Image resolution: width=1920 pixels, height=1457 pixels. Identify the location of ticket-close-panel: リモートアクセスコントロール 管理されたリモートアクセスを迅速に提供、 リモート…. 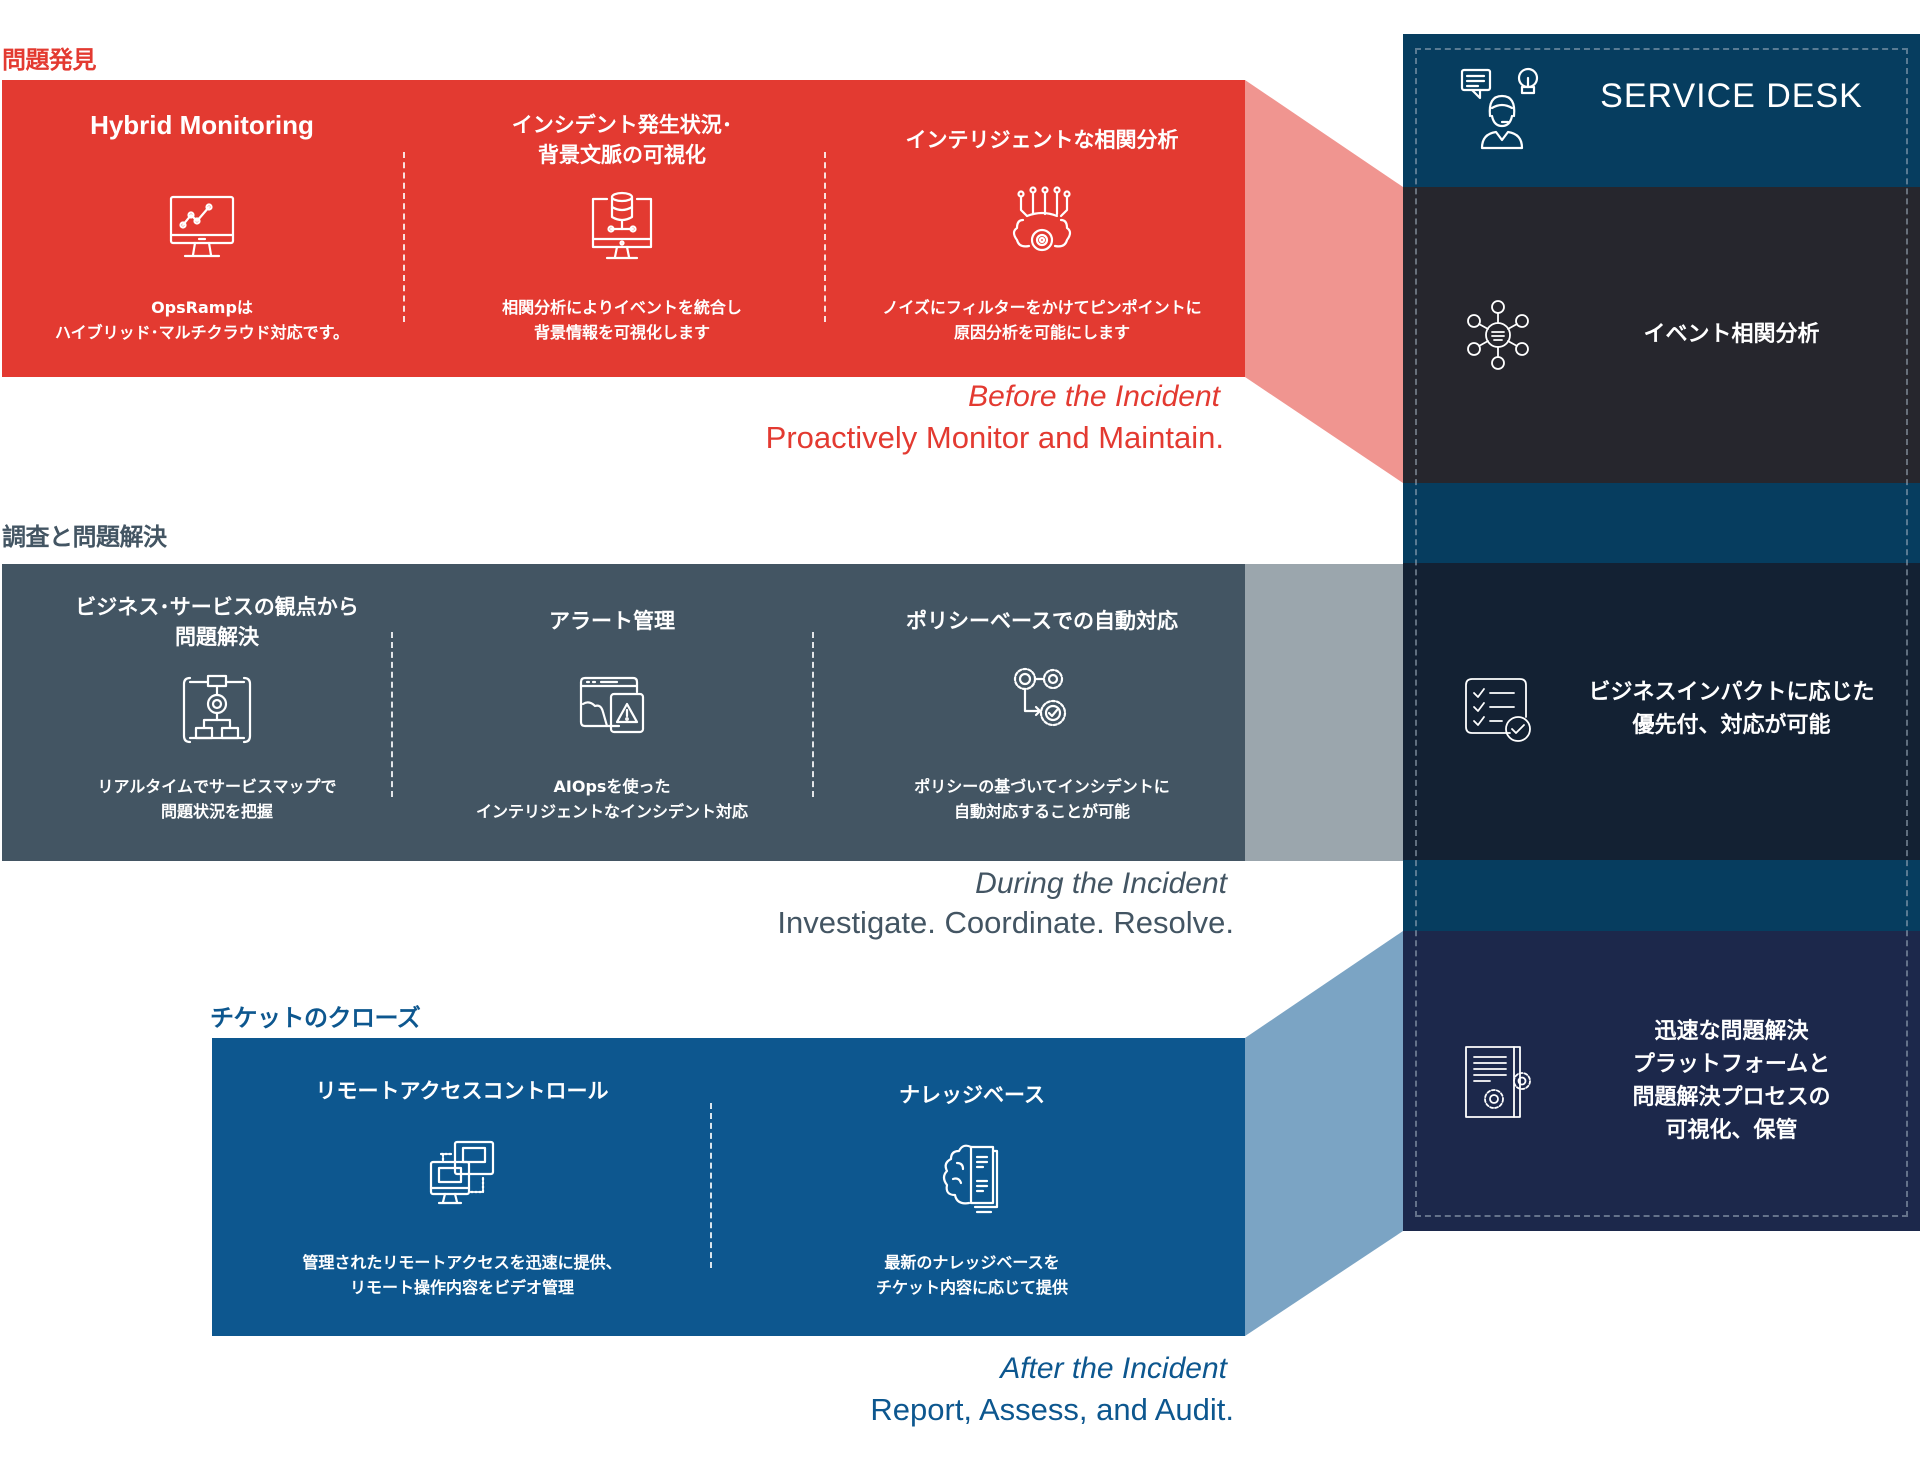
(728, 1187).